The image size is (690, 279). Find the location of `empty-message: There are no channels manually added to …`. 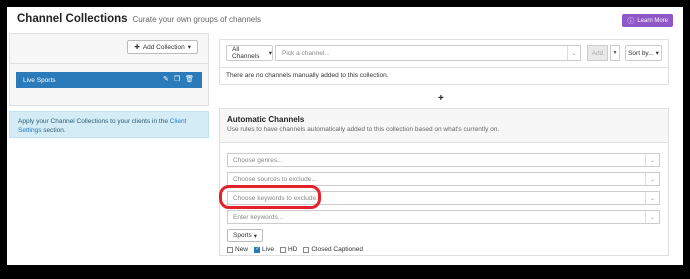

empty-message: There are no channels manually added to … is located at coordinates (307, 75).